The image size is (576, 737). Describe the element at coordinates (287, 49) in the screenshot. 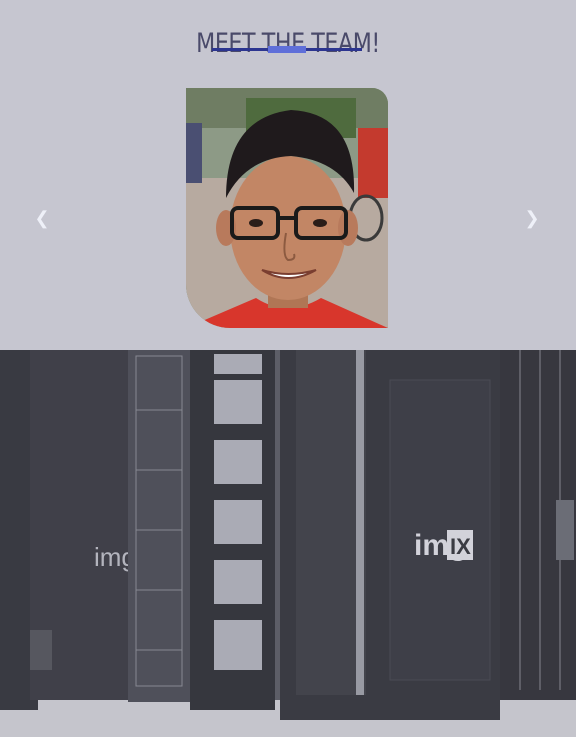

I see `title-underline-accent` at that location.